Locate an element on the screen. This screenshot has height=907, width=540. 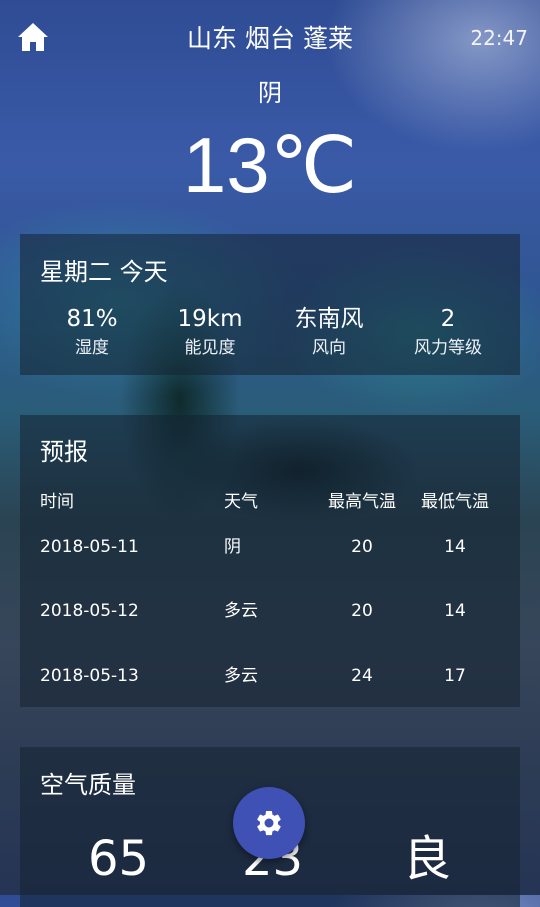
forecast-row: 2018-05-11 阴 20 14 is located at coordinates (270, 547).